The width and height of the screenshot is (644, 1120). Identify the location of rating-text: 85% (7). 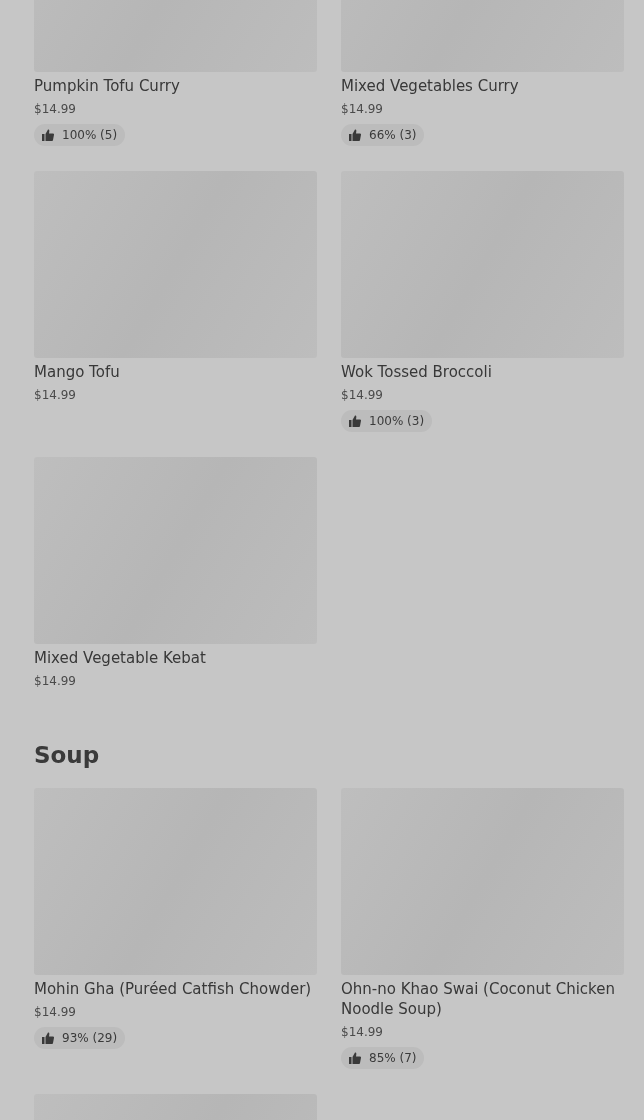
(393, 1058).